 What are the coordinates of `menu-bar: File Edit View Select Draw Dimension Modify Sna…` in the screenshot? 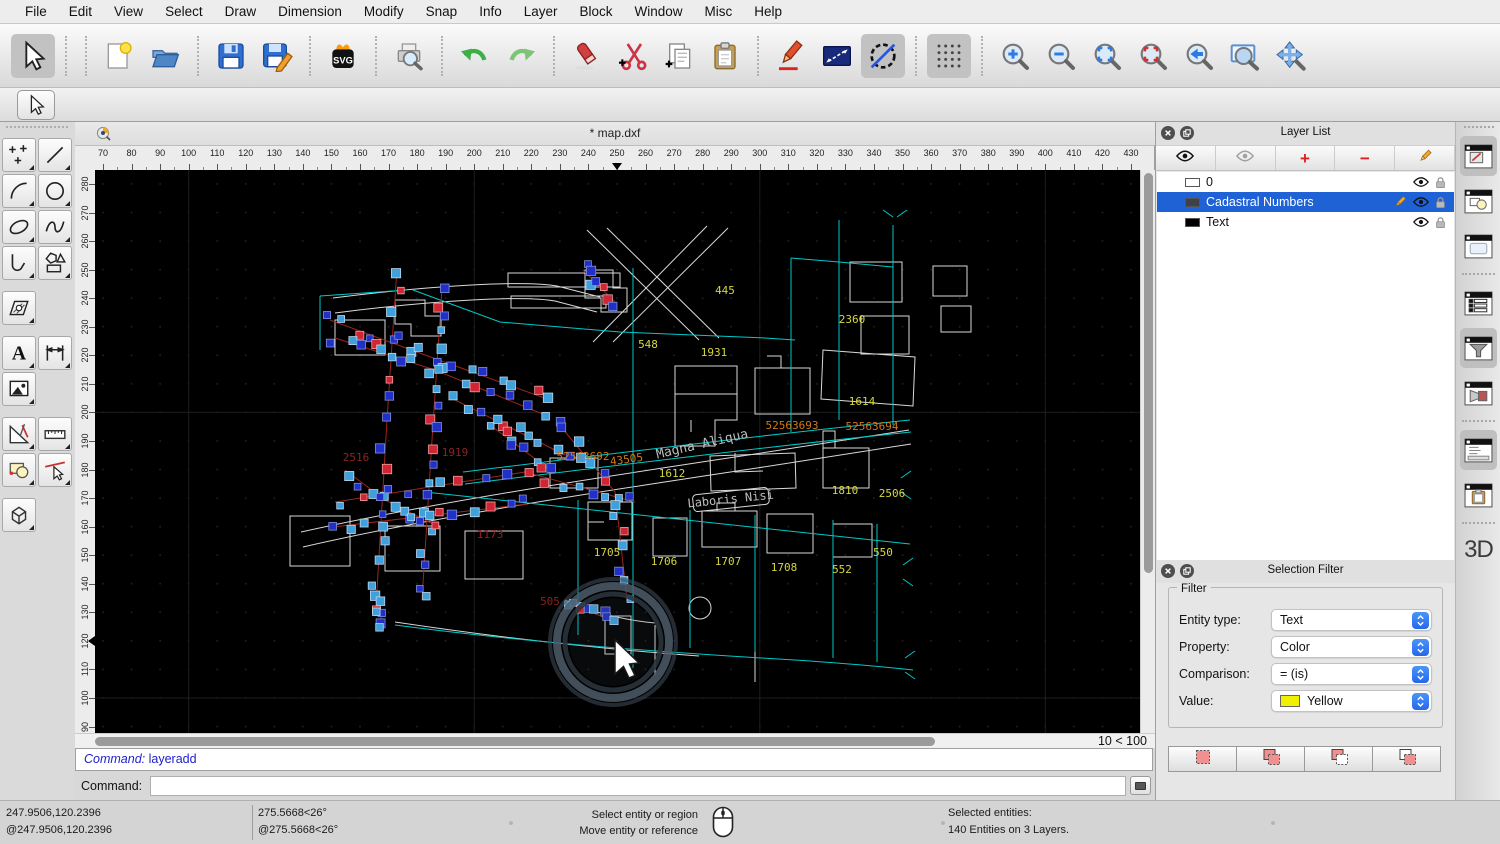 It's located at (750, 12).